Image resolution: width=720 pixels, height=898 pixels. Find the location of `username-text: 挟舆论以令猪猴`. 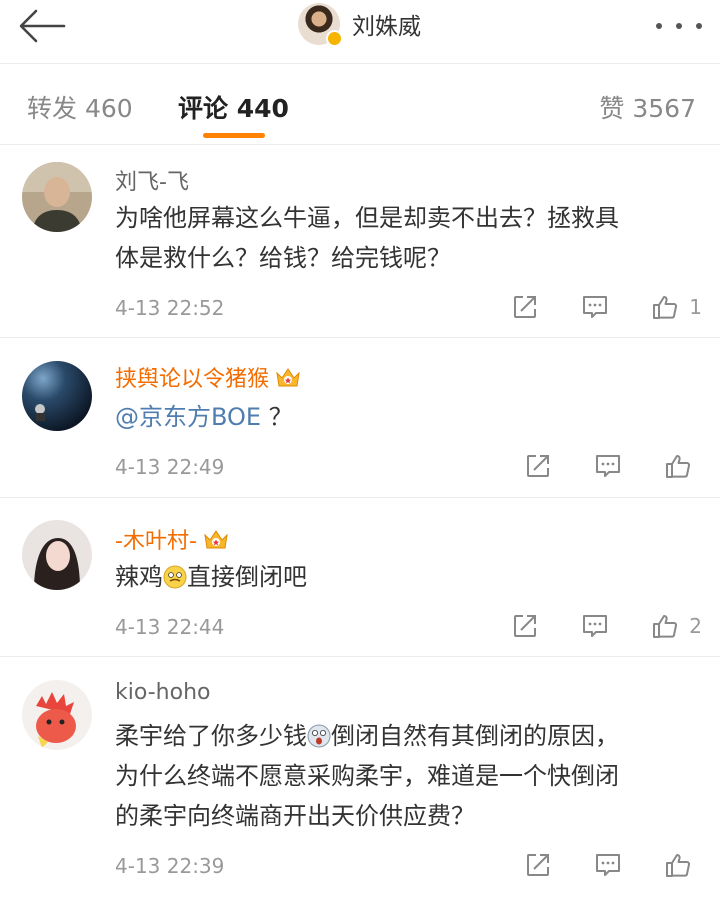

username-text: 挟舆论以令猪猴 is located at coordinates (192, 379).